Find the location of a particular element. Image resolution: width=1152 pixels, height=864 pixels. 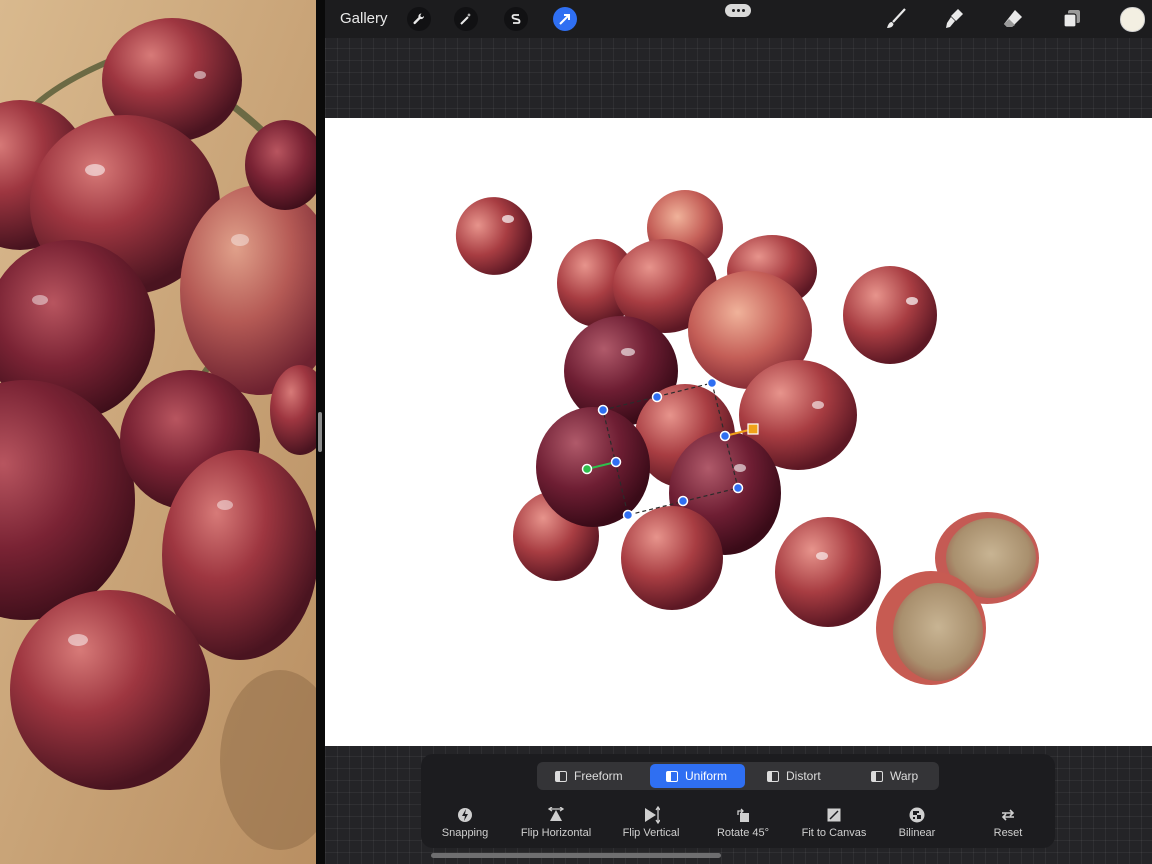

split-view-handle is located at coordinates (320, 432).